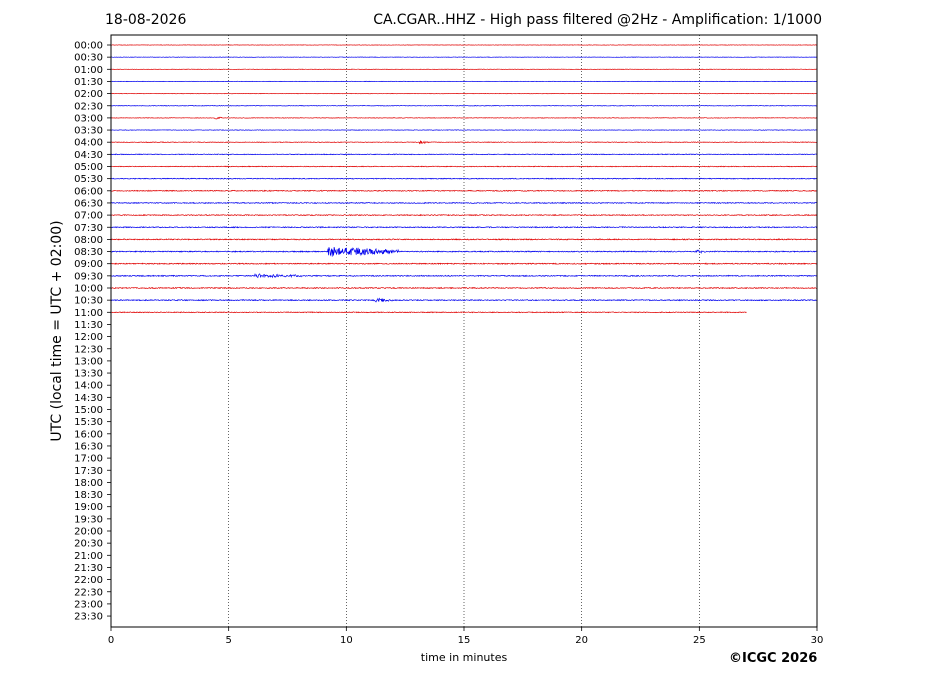 The width and height of the screenshot is (927, 696). What do you see at coordinates (88, 519) in the screenshot?
I see `y-tick-label: 19:30` at bounding box center [88, 519].